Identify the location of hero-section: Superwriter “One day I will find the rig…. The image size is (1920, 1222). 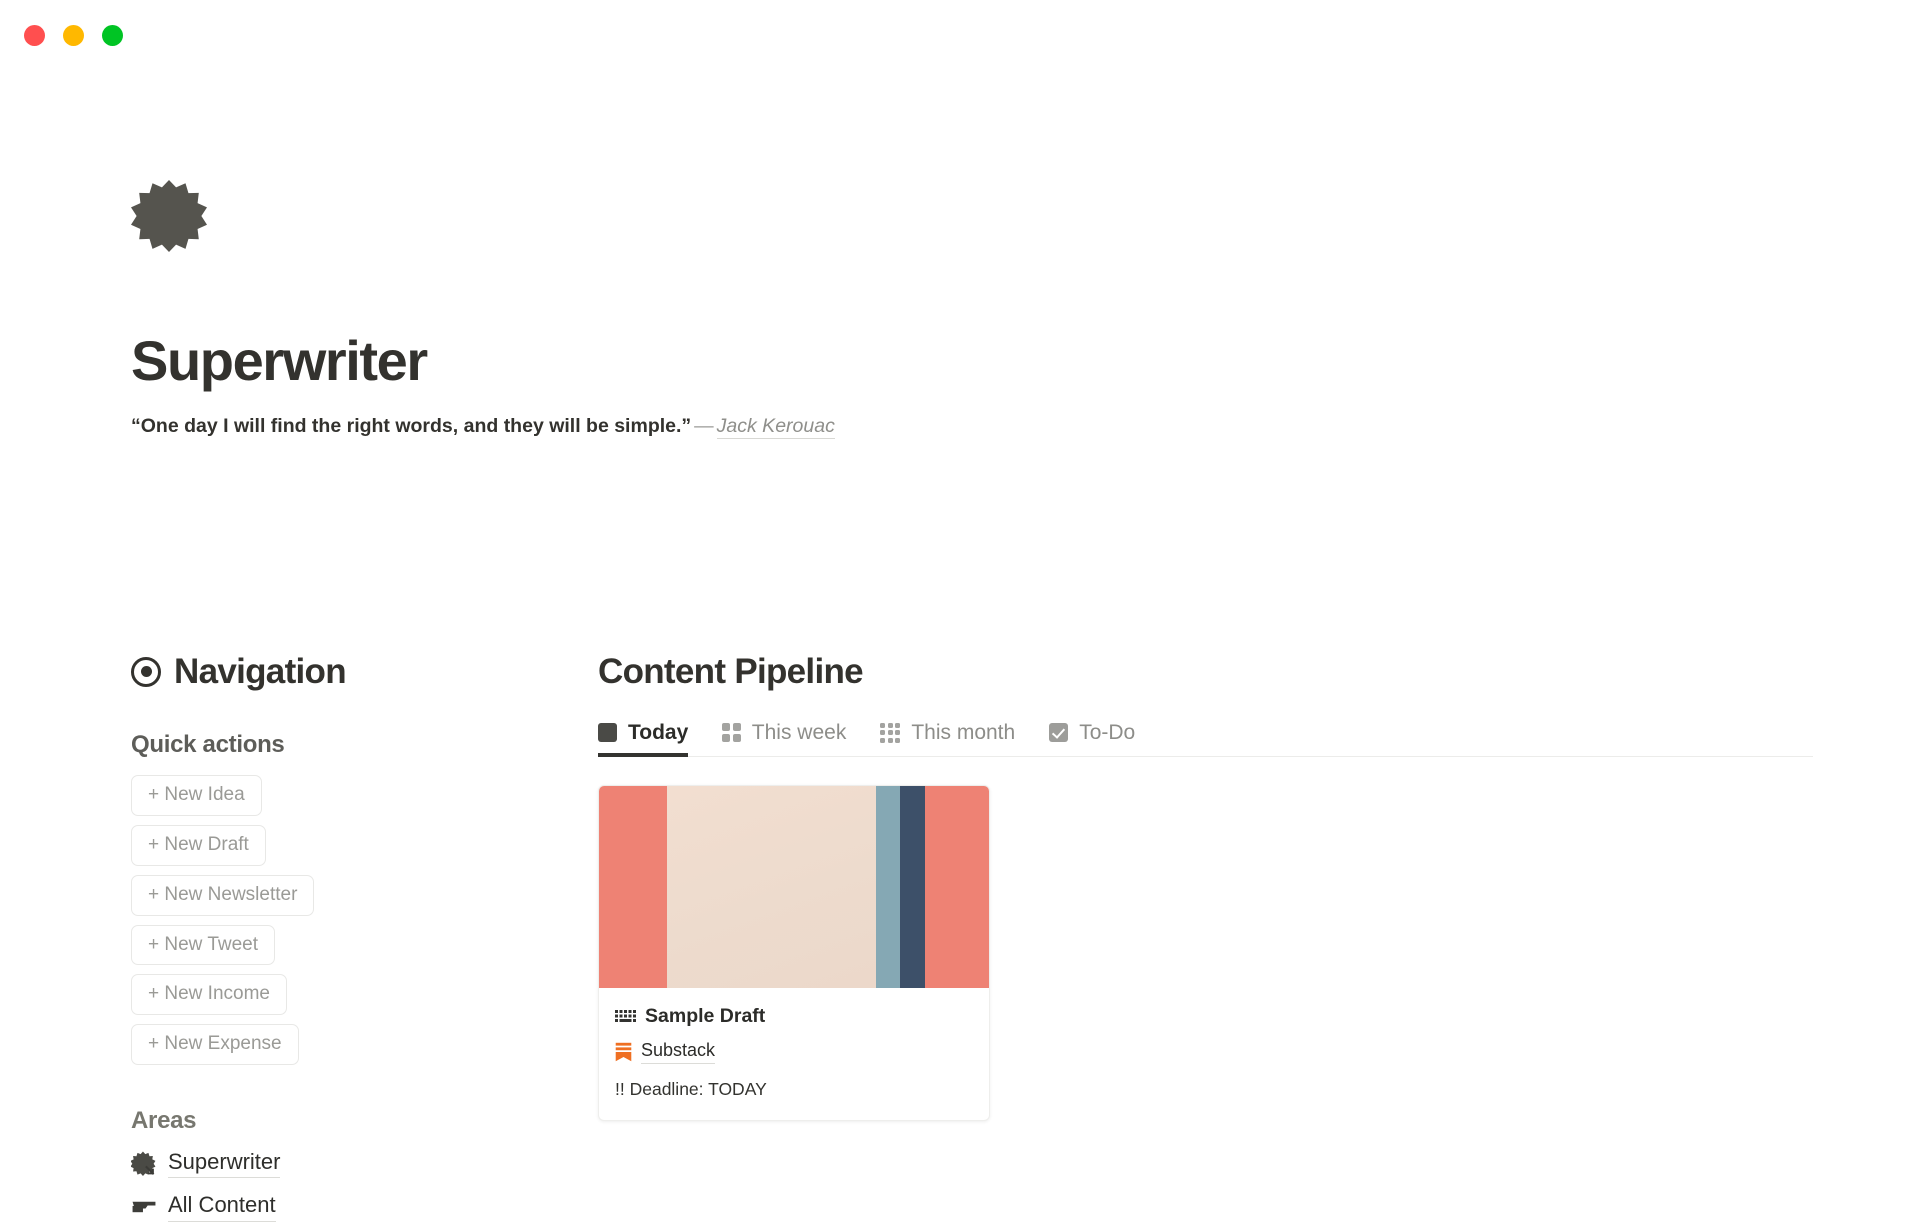
(483, 309).